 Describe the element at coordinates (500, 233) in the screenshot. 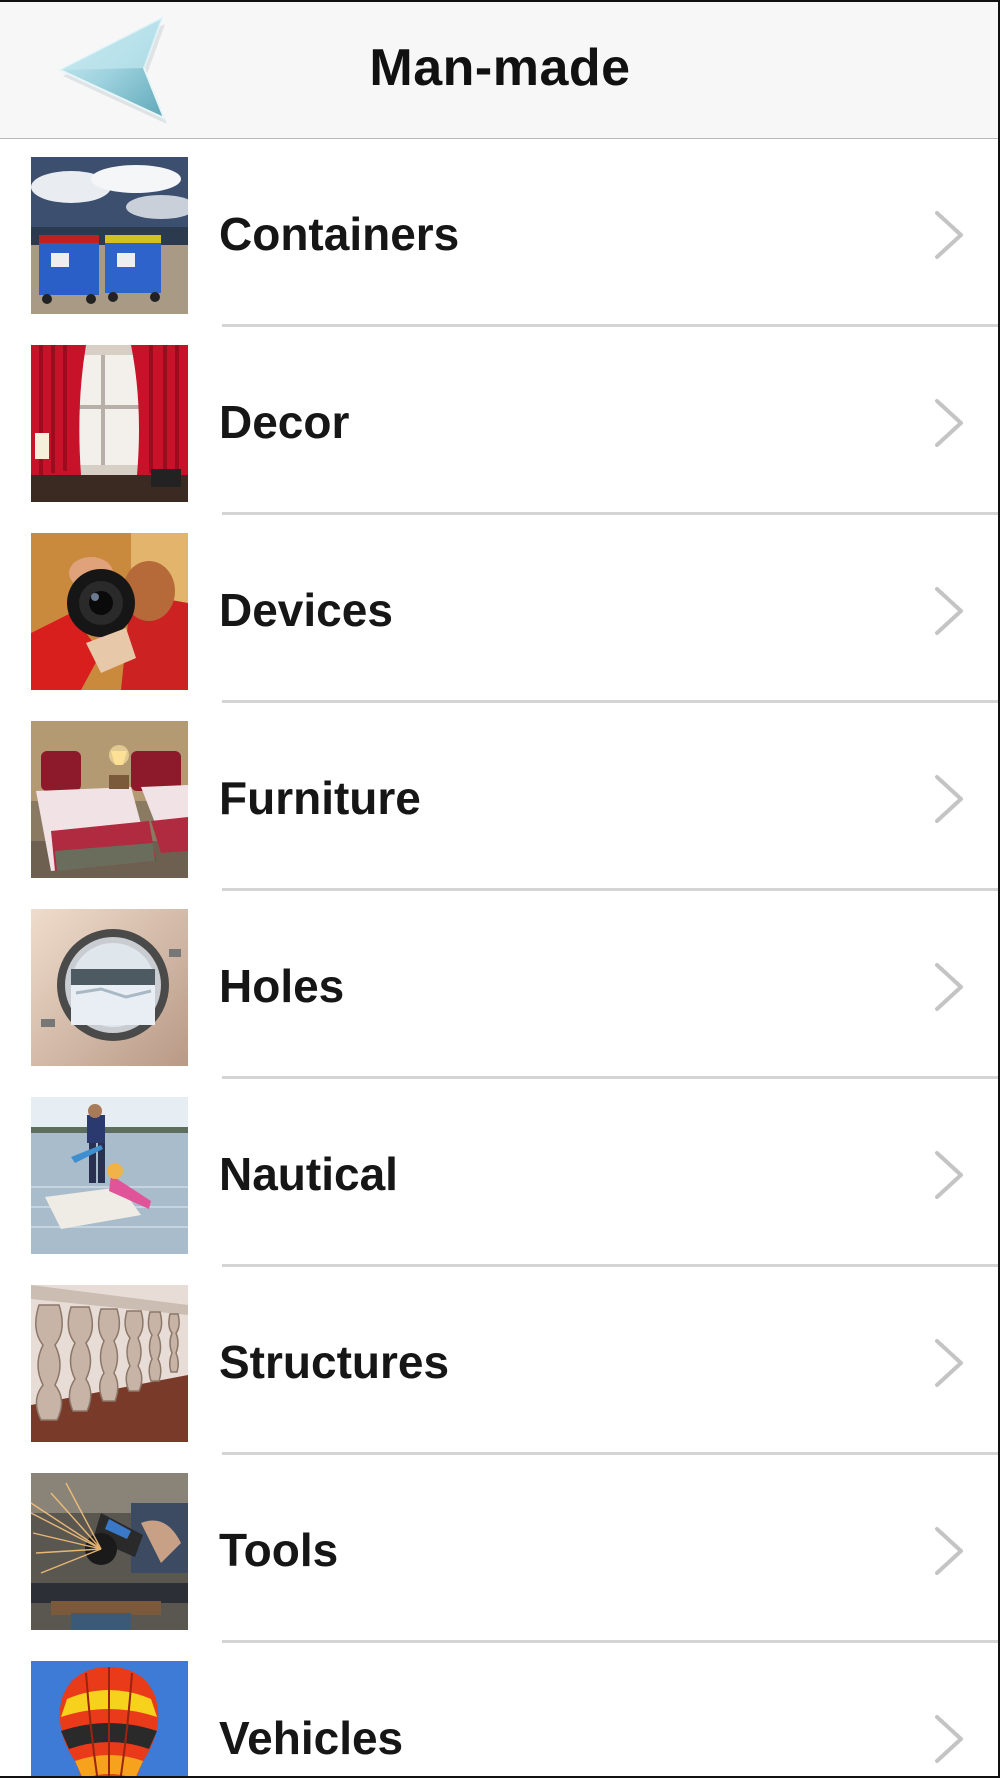

I see `list-item-containers: Containers` at that location.